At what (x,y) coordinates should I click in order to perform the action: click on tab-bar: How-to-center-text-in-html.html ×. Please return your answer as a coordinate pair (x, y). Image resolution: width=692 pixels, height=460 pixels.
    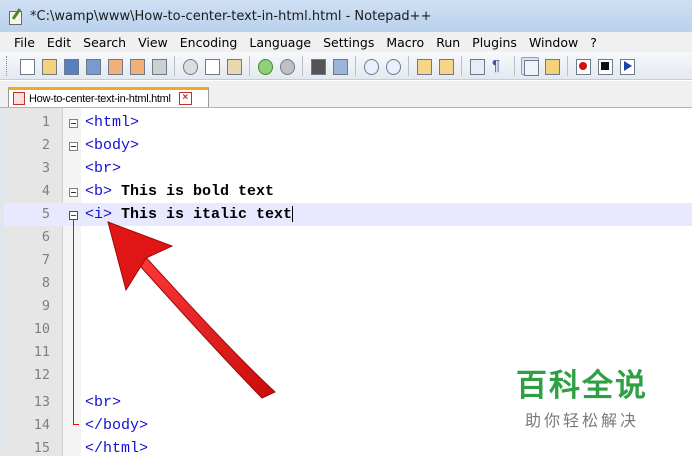
    Looking at the image, I should click on (346, 94).